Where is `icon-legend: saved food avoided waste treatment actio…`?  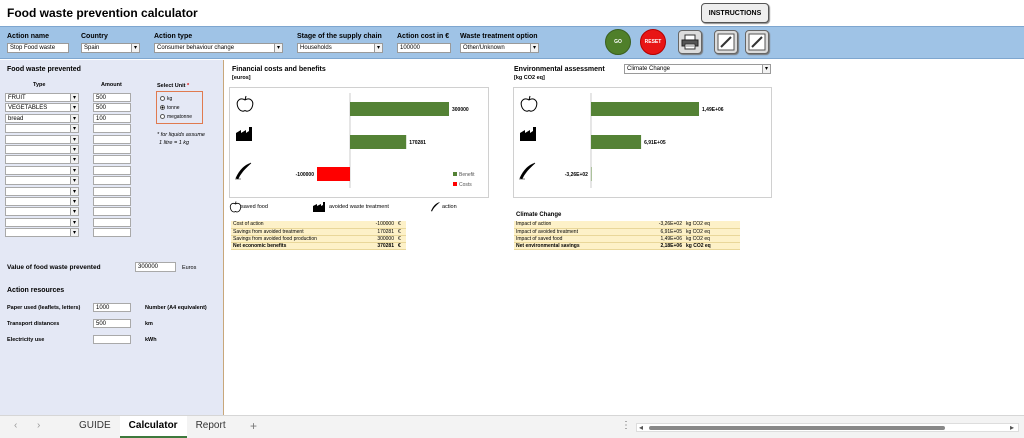 icon-legend: saved food avoided waste treatment actio… is located at coordinates (359, 207).